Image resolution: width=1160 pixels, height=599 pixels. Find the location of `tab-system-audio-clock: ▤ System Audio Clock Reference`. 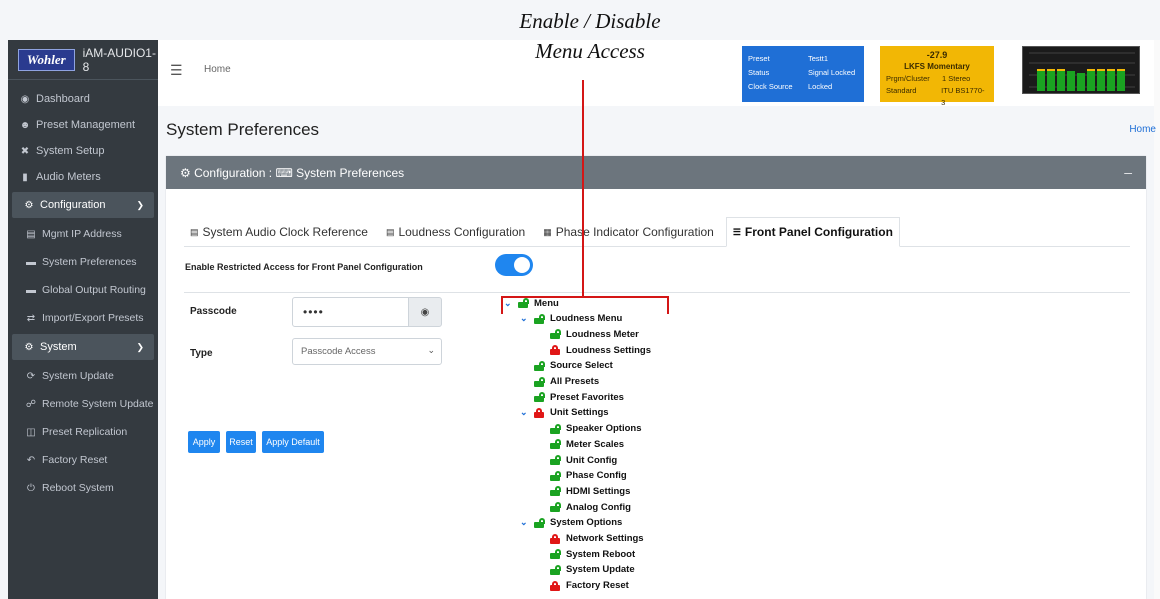

tab-system-audio-clock: ▤ System Audio Clock Reference is located at coordinates (279, 232).